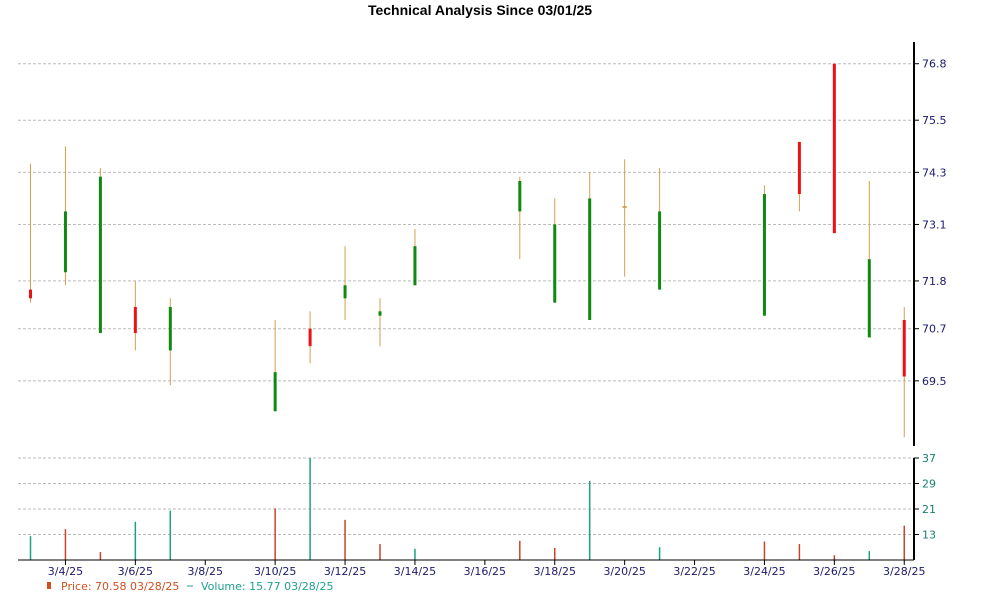 The image size is (1000, 600). I want to click on price-tick-label: 70.7, so click(934, 329).